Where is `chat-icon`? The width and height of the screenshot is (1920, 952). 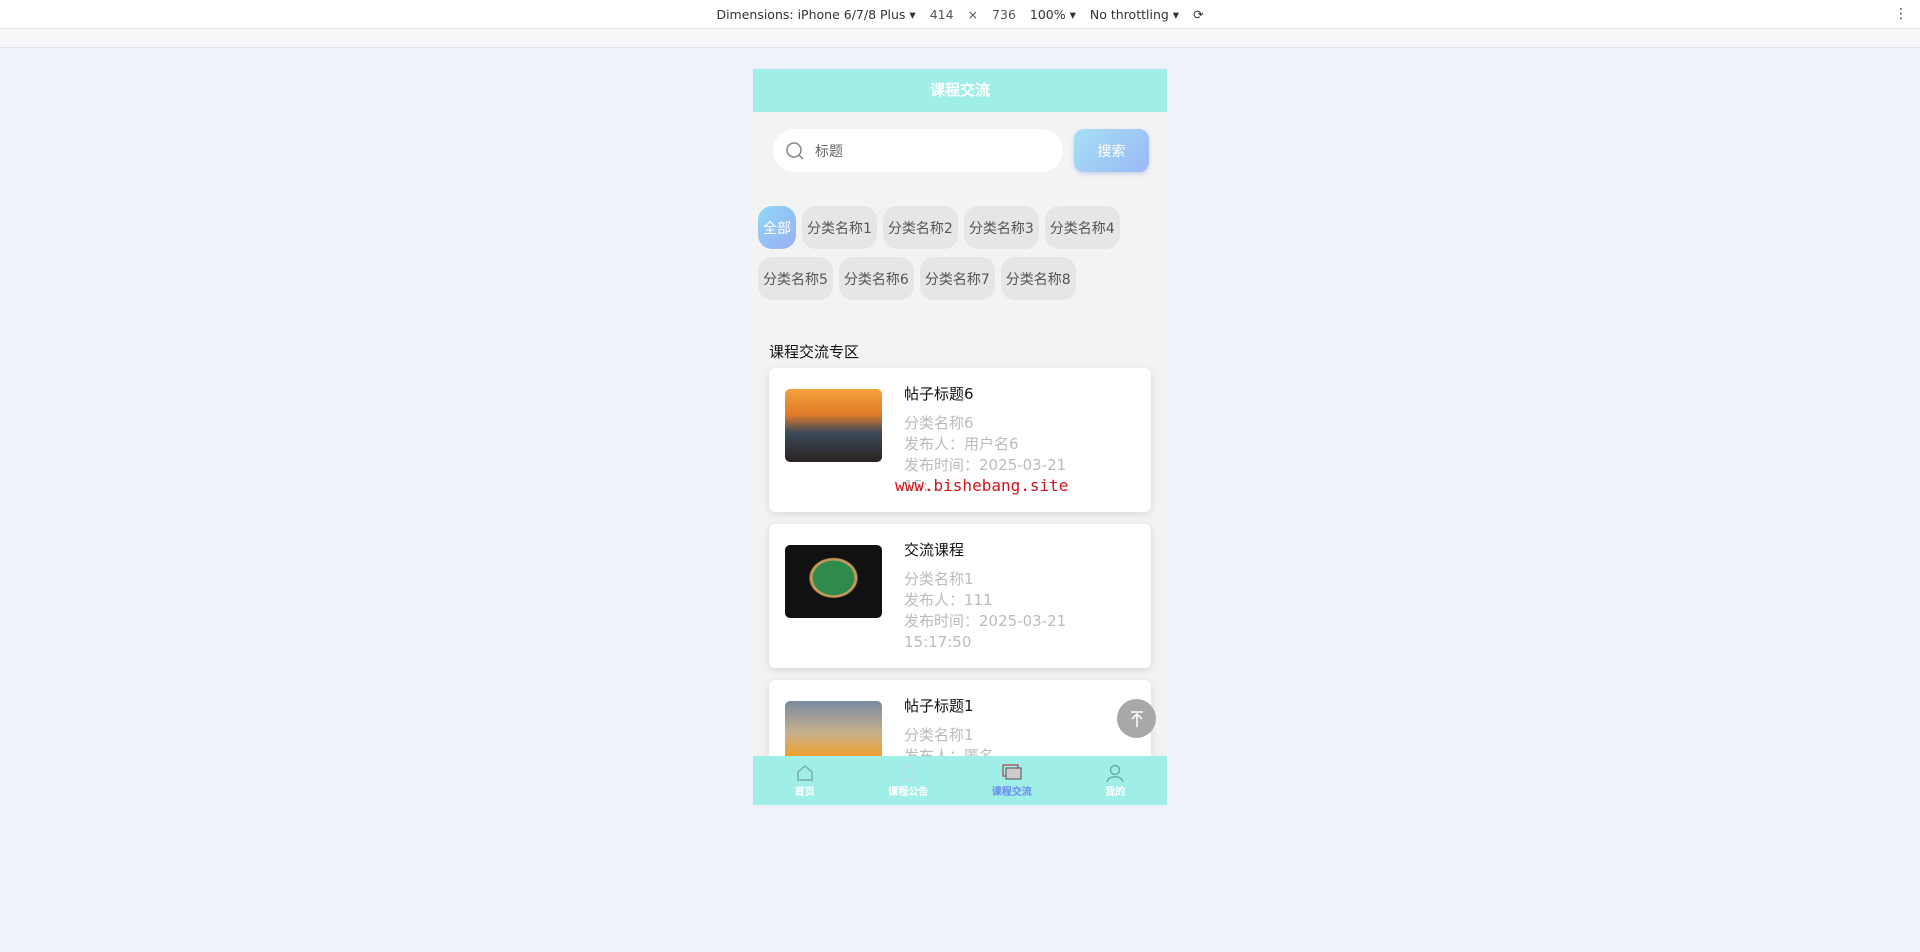 chat-icon is located at coordinates (1012, 772).